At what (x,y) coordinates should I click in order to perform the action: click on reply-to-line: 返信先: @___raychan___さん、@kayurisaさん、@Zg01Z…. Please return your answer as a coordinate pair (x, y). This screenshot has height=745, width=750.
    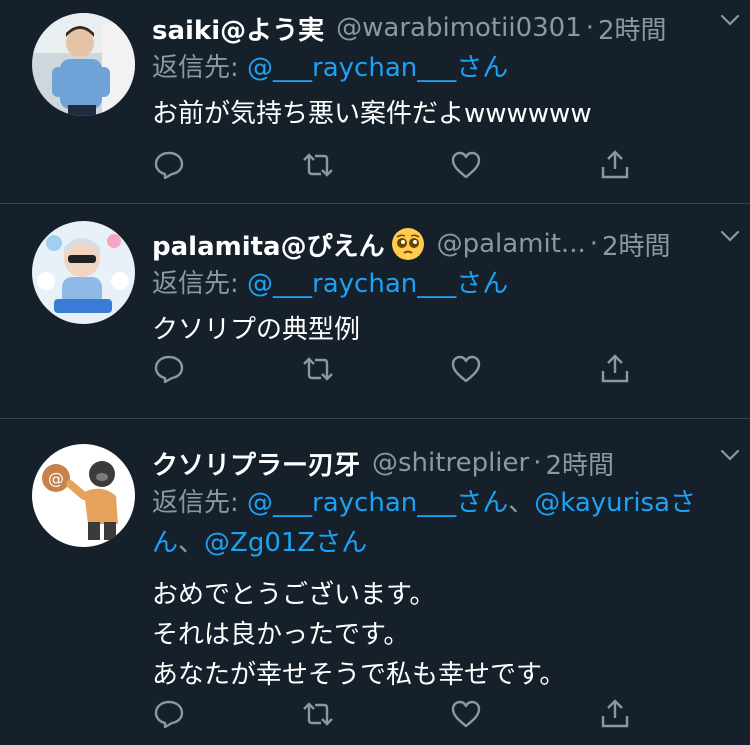
    Looking at the image, I should click on (441, 523).